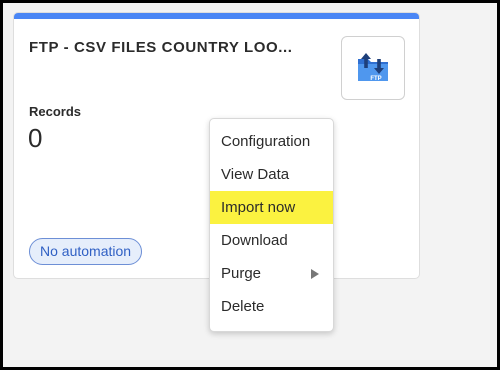 This screenshot has width=500, height=370. I want to click on menu-item-download: Download, so click(271, 240).